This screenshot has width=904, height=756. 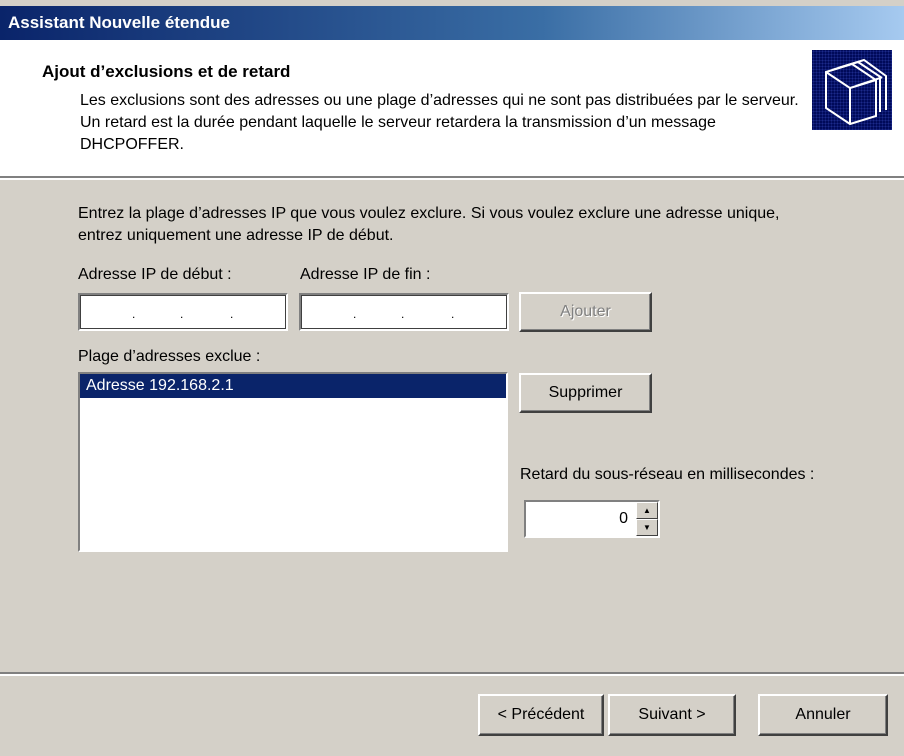 I want to click on list-item: Adresse 192.168.2.1, so click(x=293, y=386).